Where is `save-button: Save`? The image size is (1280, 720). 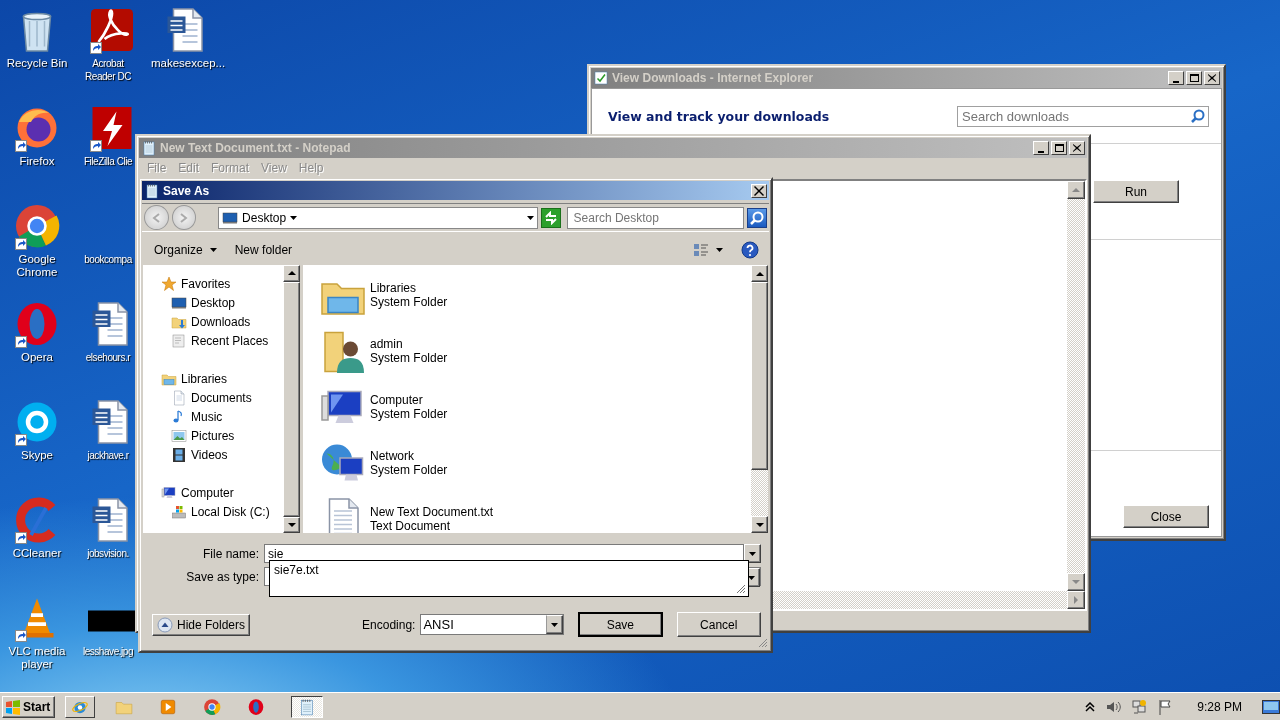
save-button: Save is located at coordinates (620, 624).